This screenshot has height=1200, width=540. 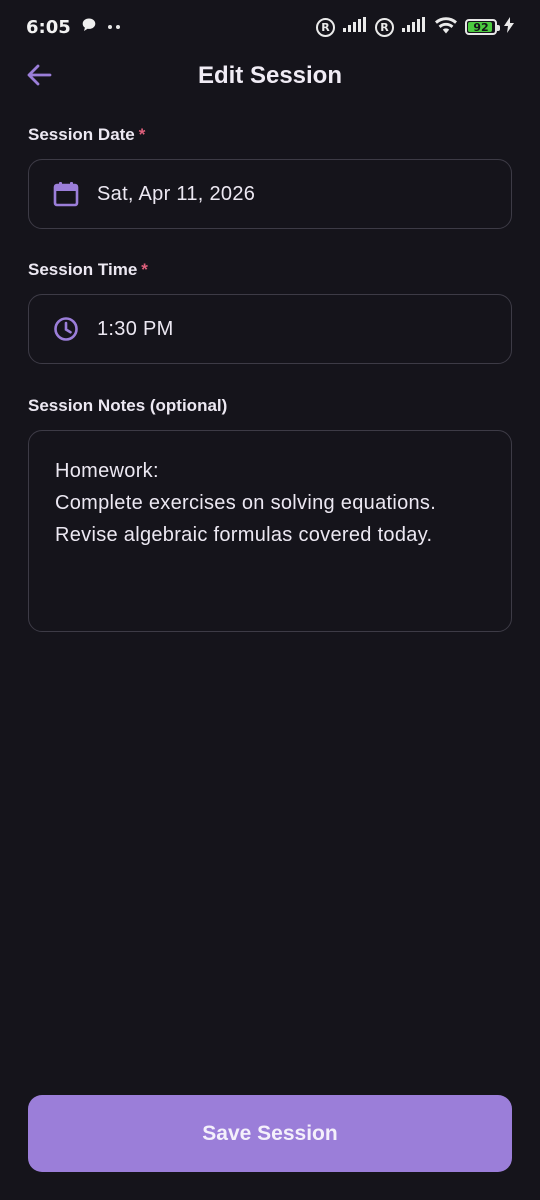 I want to click on session-time-label-text: Session Time, so click(x=83, y=269).